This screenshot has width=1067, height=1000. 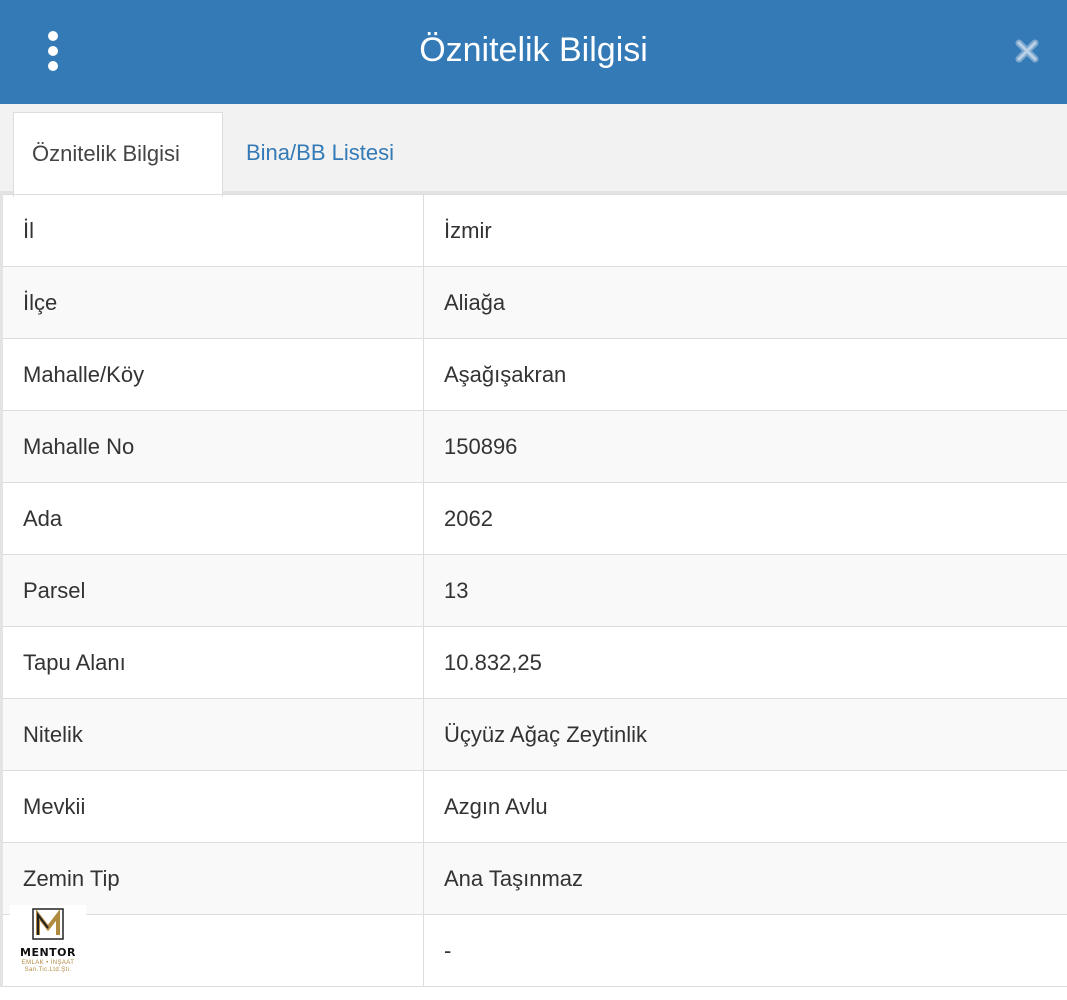 I want to click on row-key: Parsel, so click(x=212, y=590).